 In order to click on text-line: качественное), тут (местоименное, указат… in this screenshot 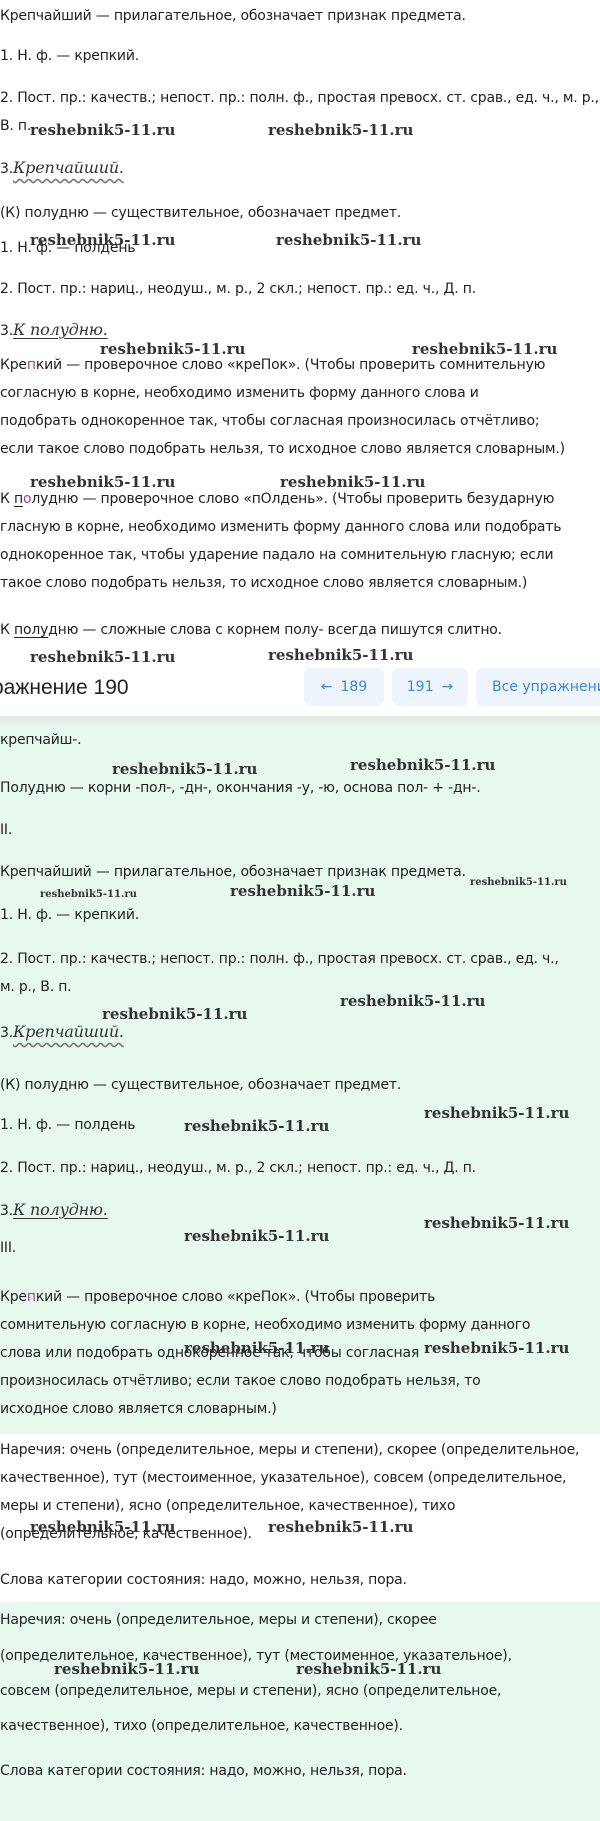, I will do `click(283, 1478)`.